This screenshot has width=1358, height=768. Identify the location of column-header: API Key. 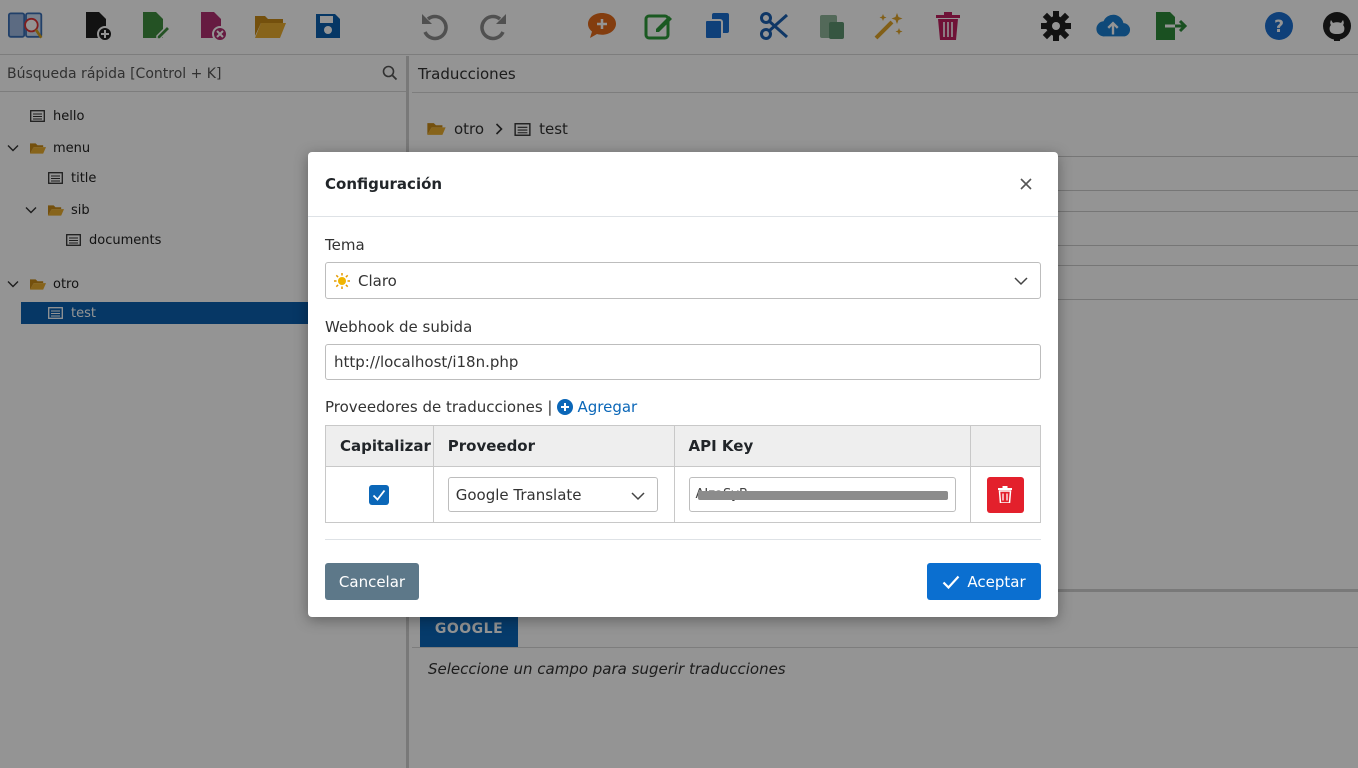
(822, 446).